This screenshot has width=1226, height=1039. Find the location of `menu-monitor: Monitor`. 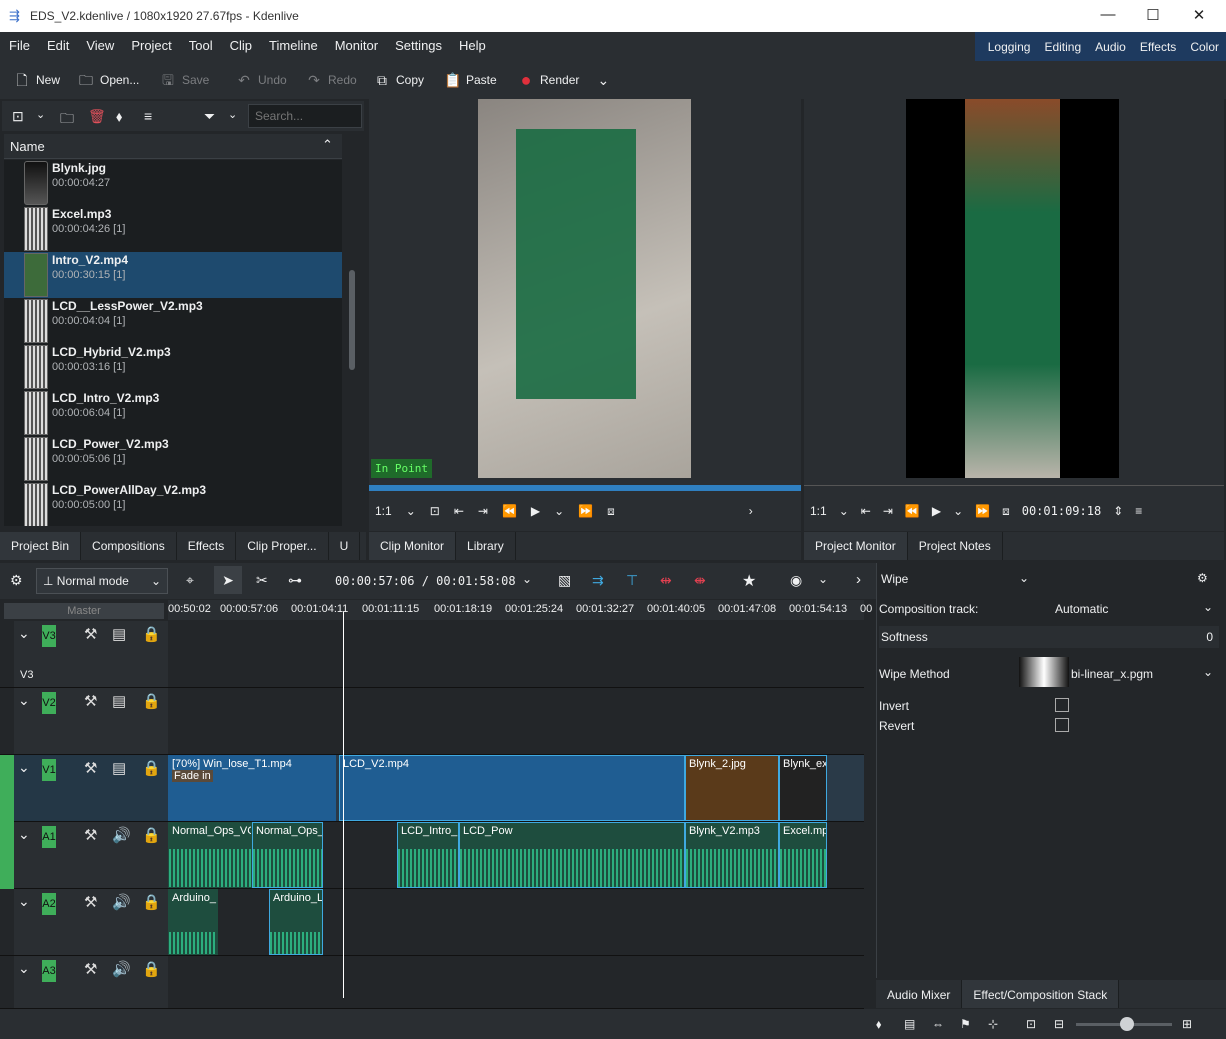

menu-monitor: Monitor is located at coordinates (356, 42).